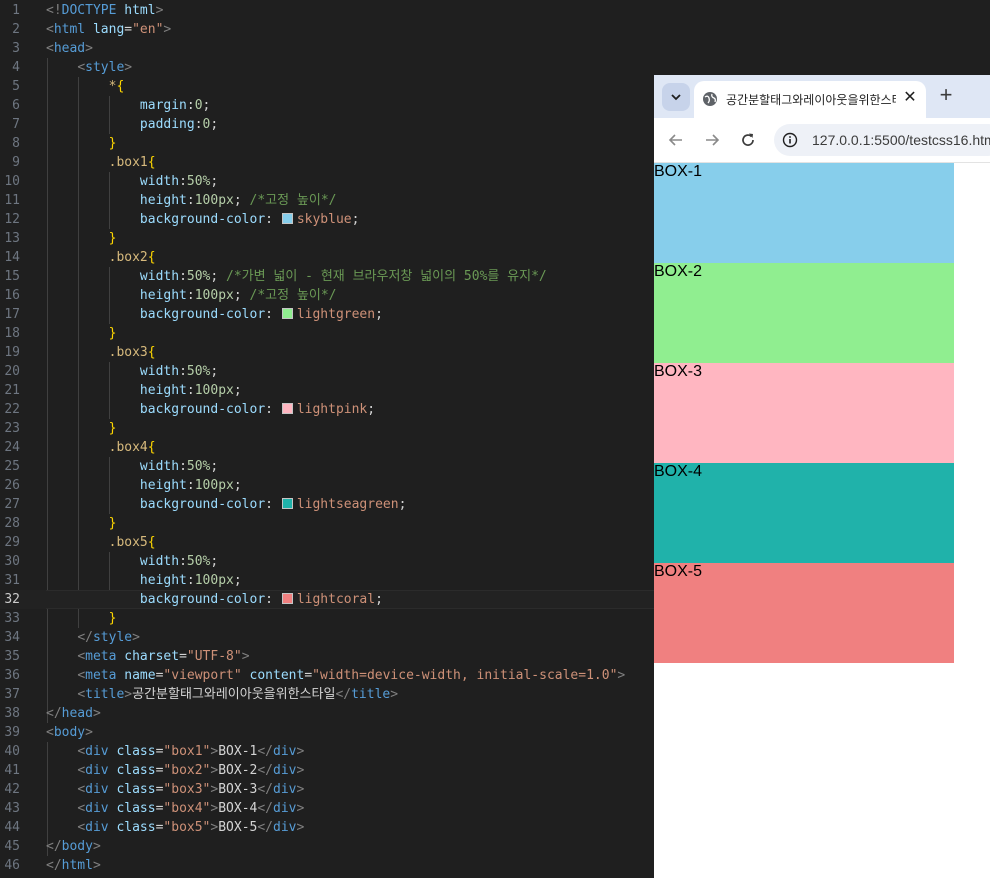 The width and height of the screenshot is (990, 878). I want to click on line-number: 14, so click(12, 257).